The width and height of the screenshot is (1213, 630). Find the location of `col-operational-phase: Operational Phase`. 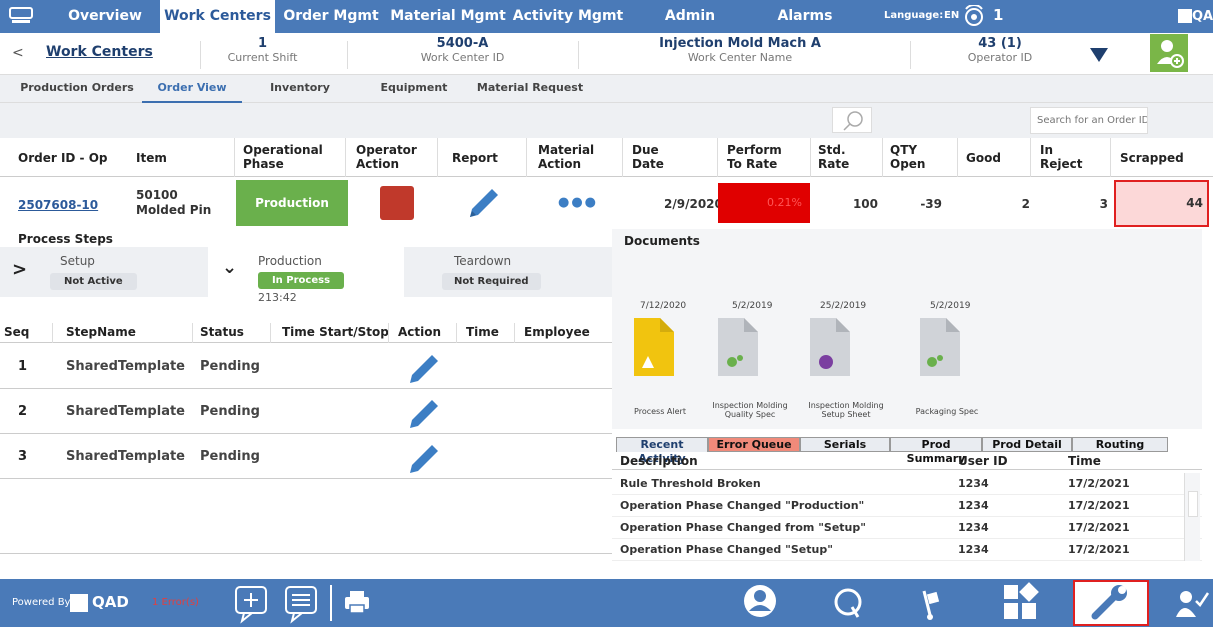

col-operational-phase: Operational Phase is located at coordinates (288, 157).